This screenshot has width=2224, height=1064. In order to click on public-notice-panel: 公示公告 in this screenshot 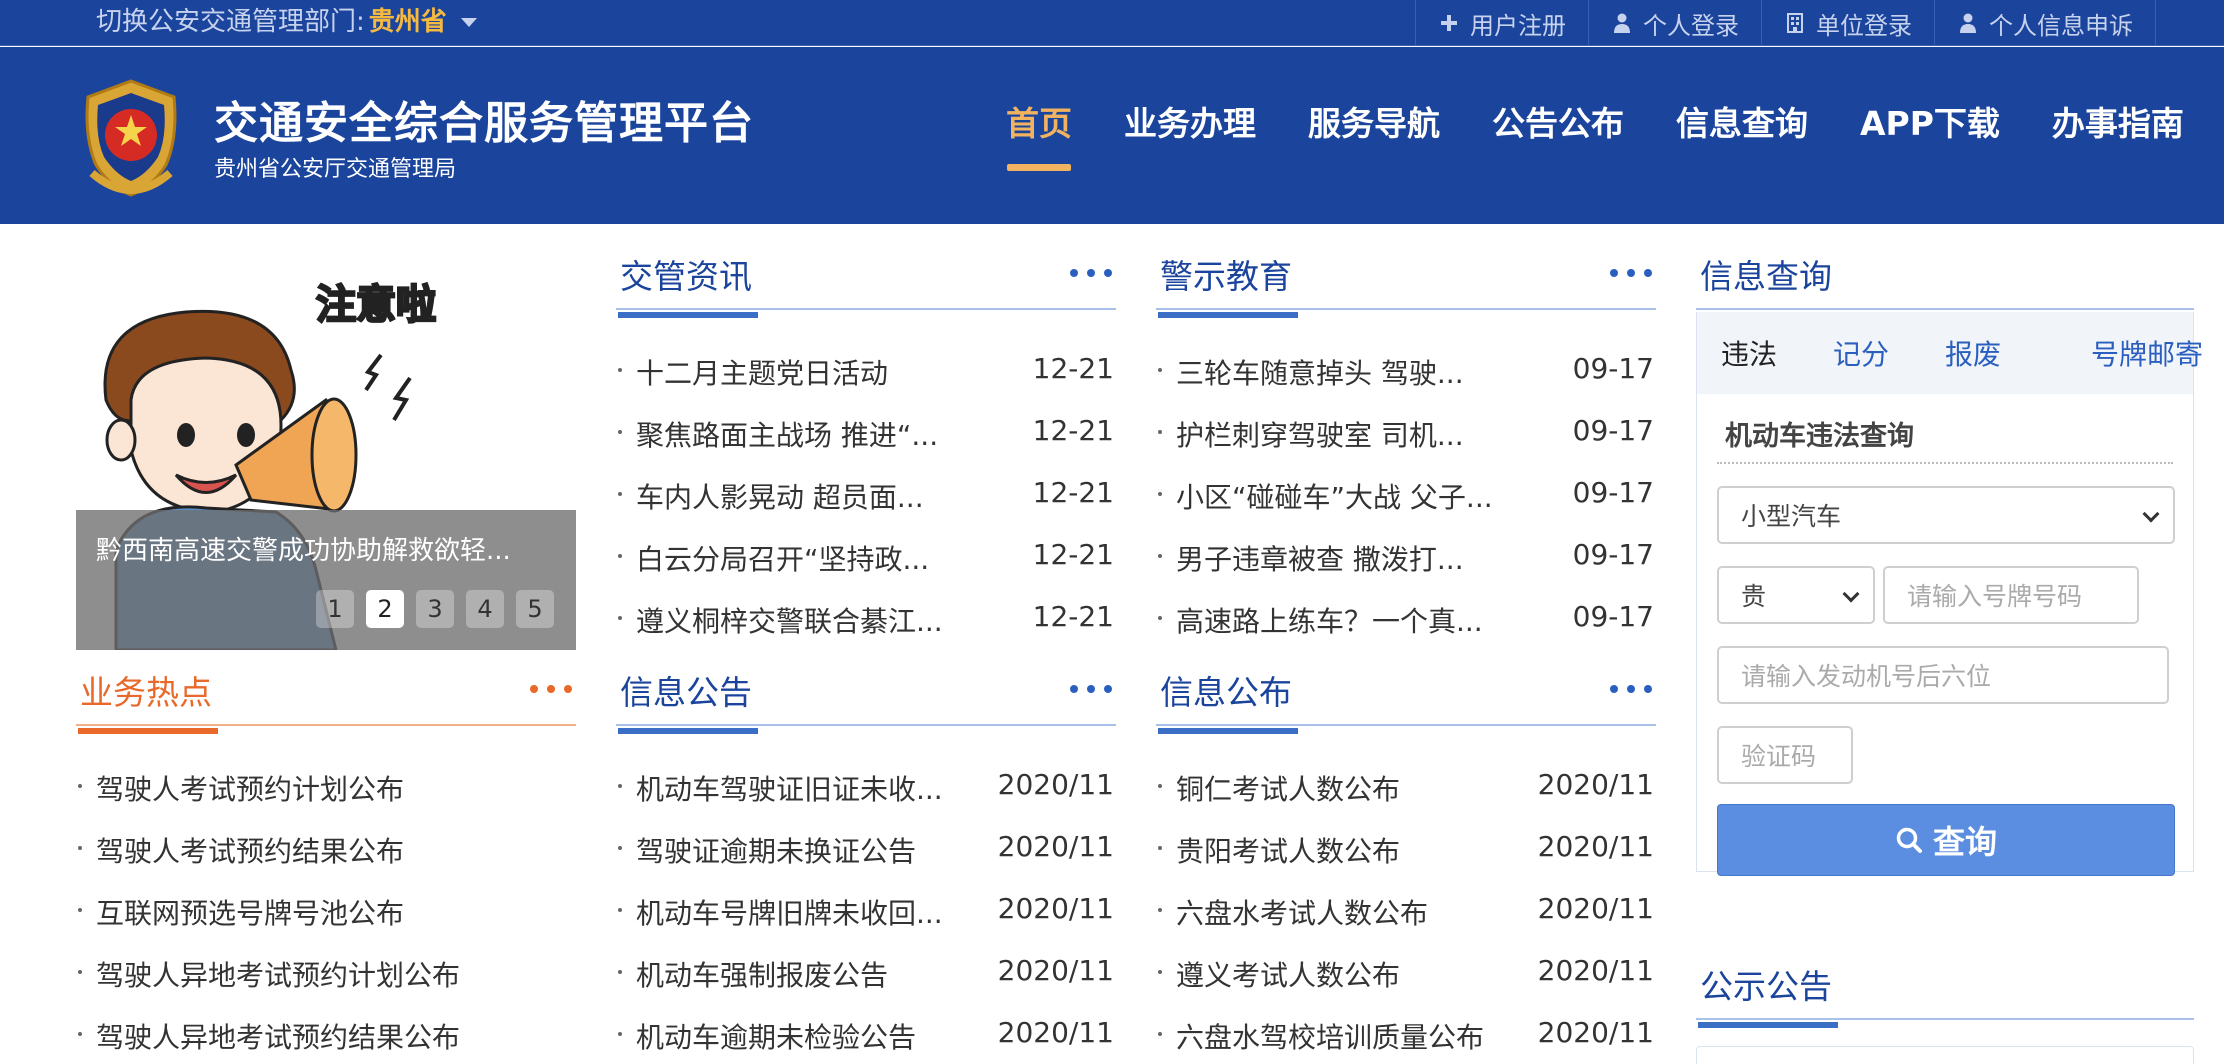, I will do `click(1945, 994)`.